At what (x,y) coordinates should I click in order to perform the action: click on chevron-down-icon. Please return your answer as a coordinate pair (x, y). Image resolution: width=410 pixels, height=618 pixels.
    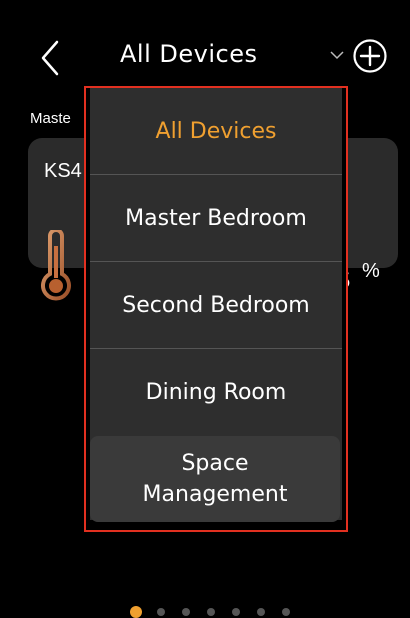
    Looking at the image, I should click on (337, 55).